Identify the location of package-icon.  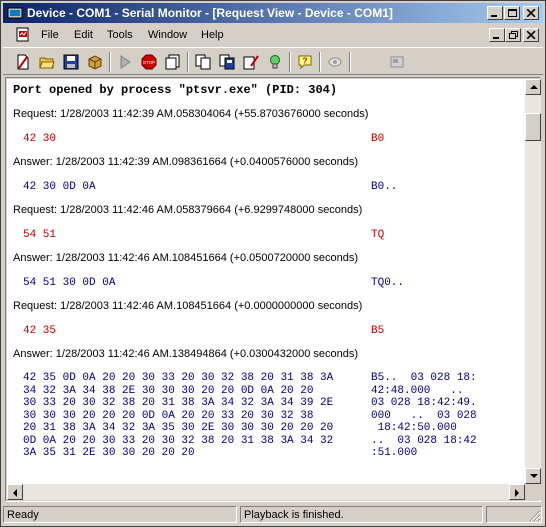
(95, 62).